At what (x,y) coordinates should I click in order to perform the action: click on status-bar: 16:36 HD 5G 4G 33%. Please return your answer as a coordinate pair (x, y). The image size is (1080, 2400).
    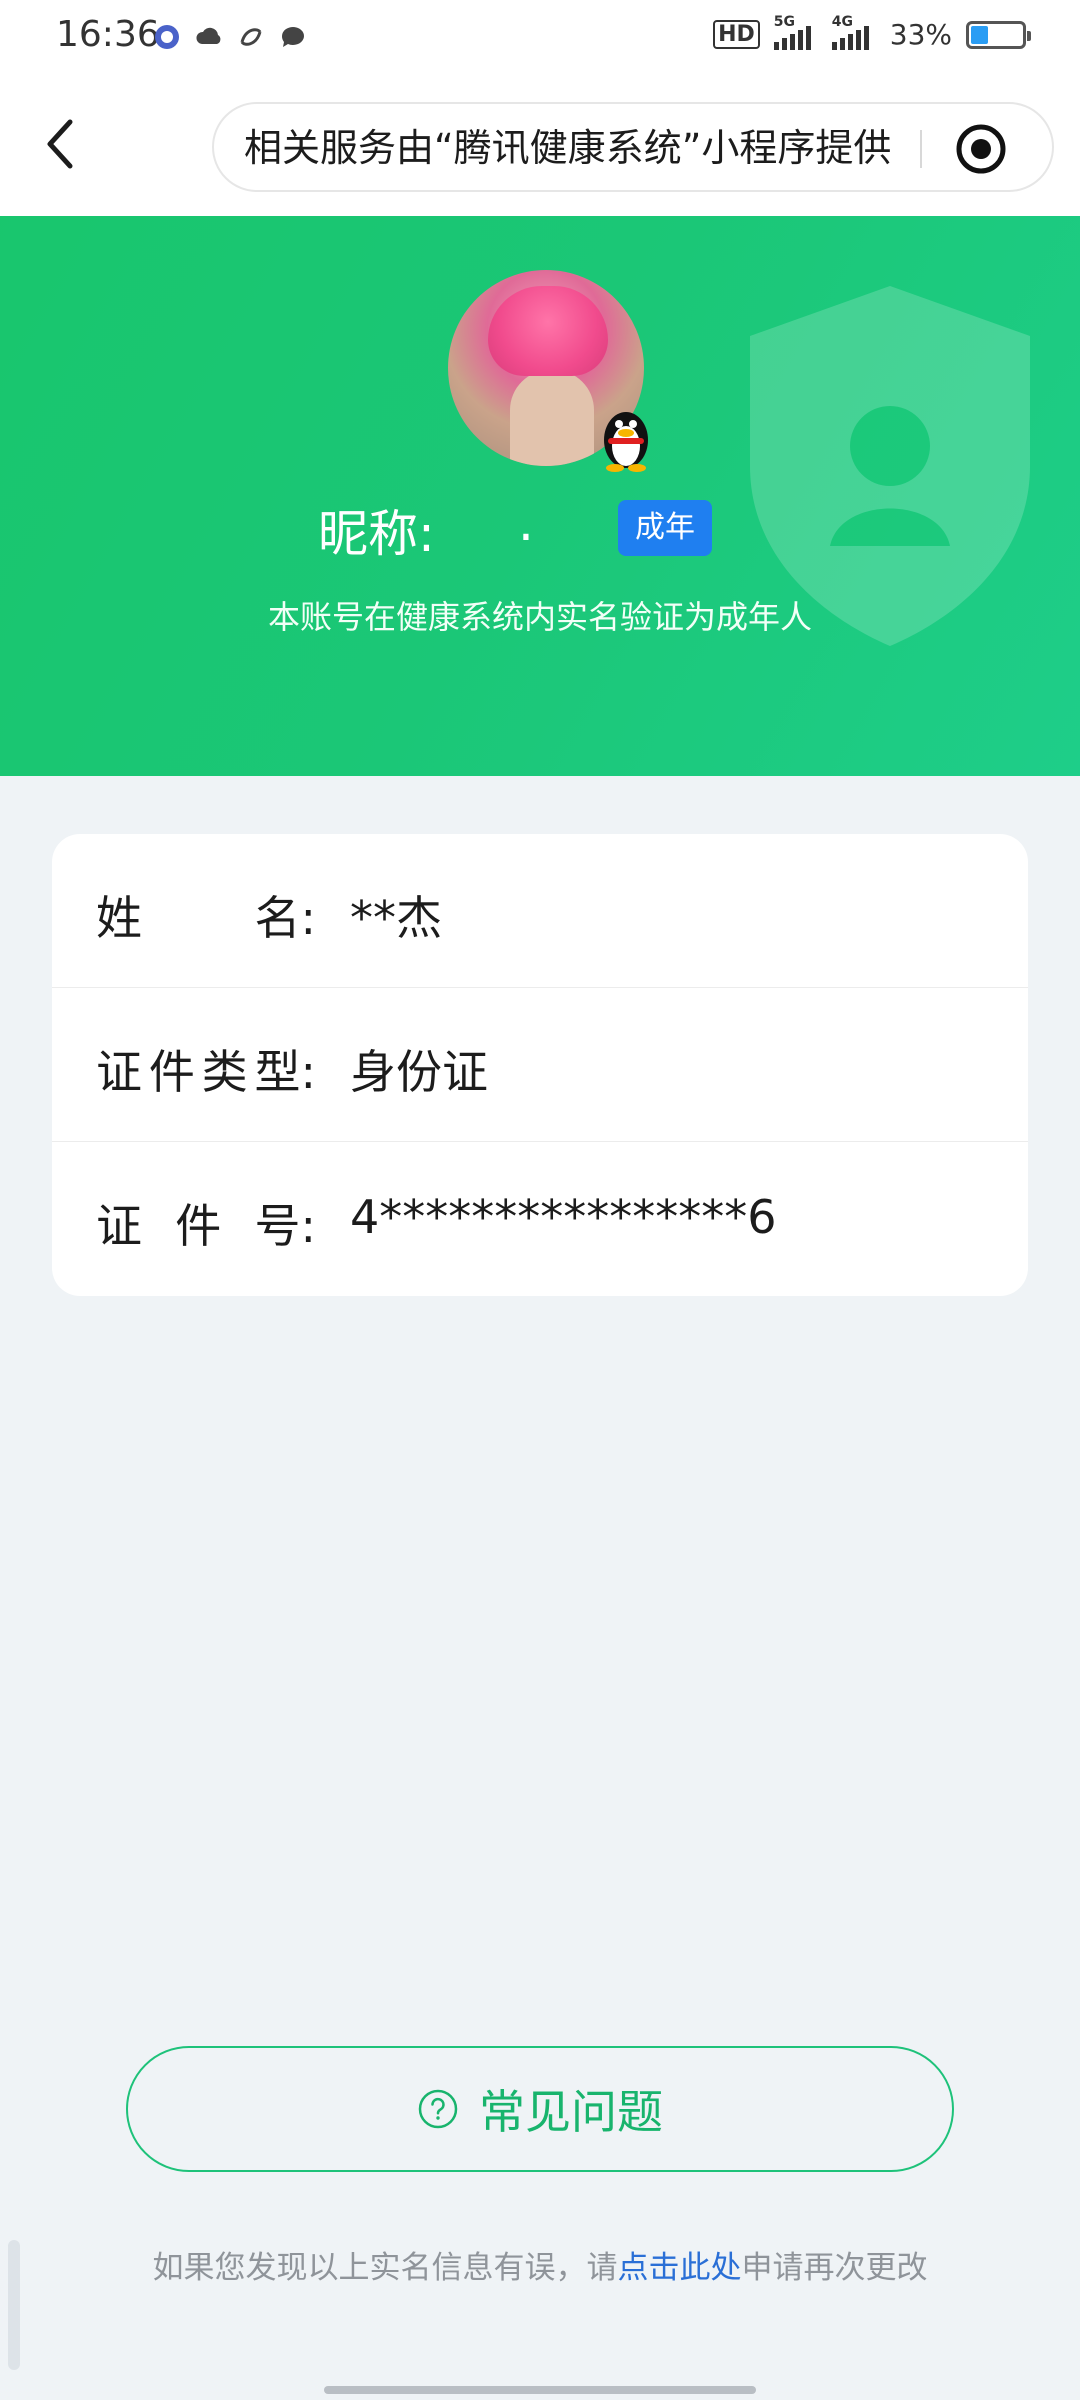
    Looking at the image, I should click on (540, 39).